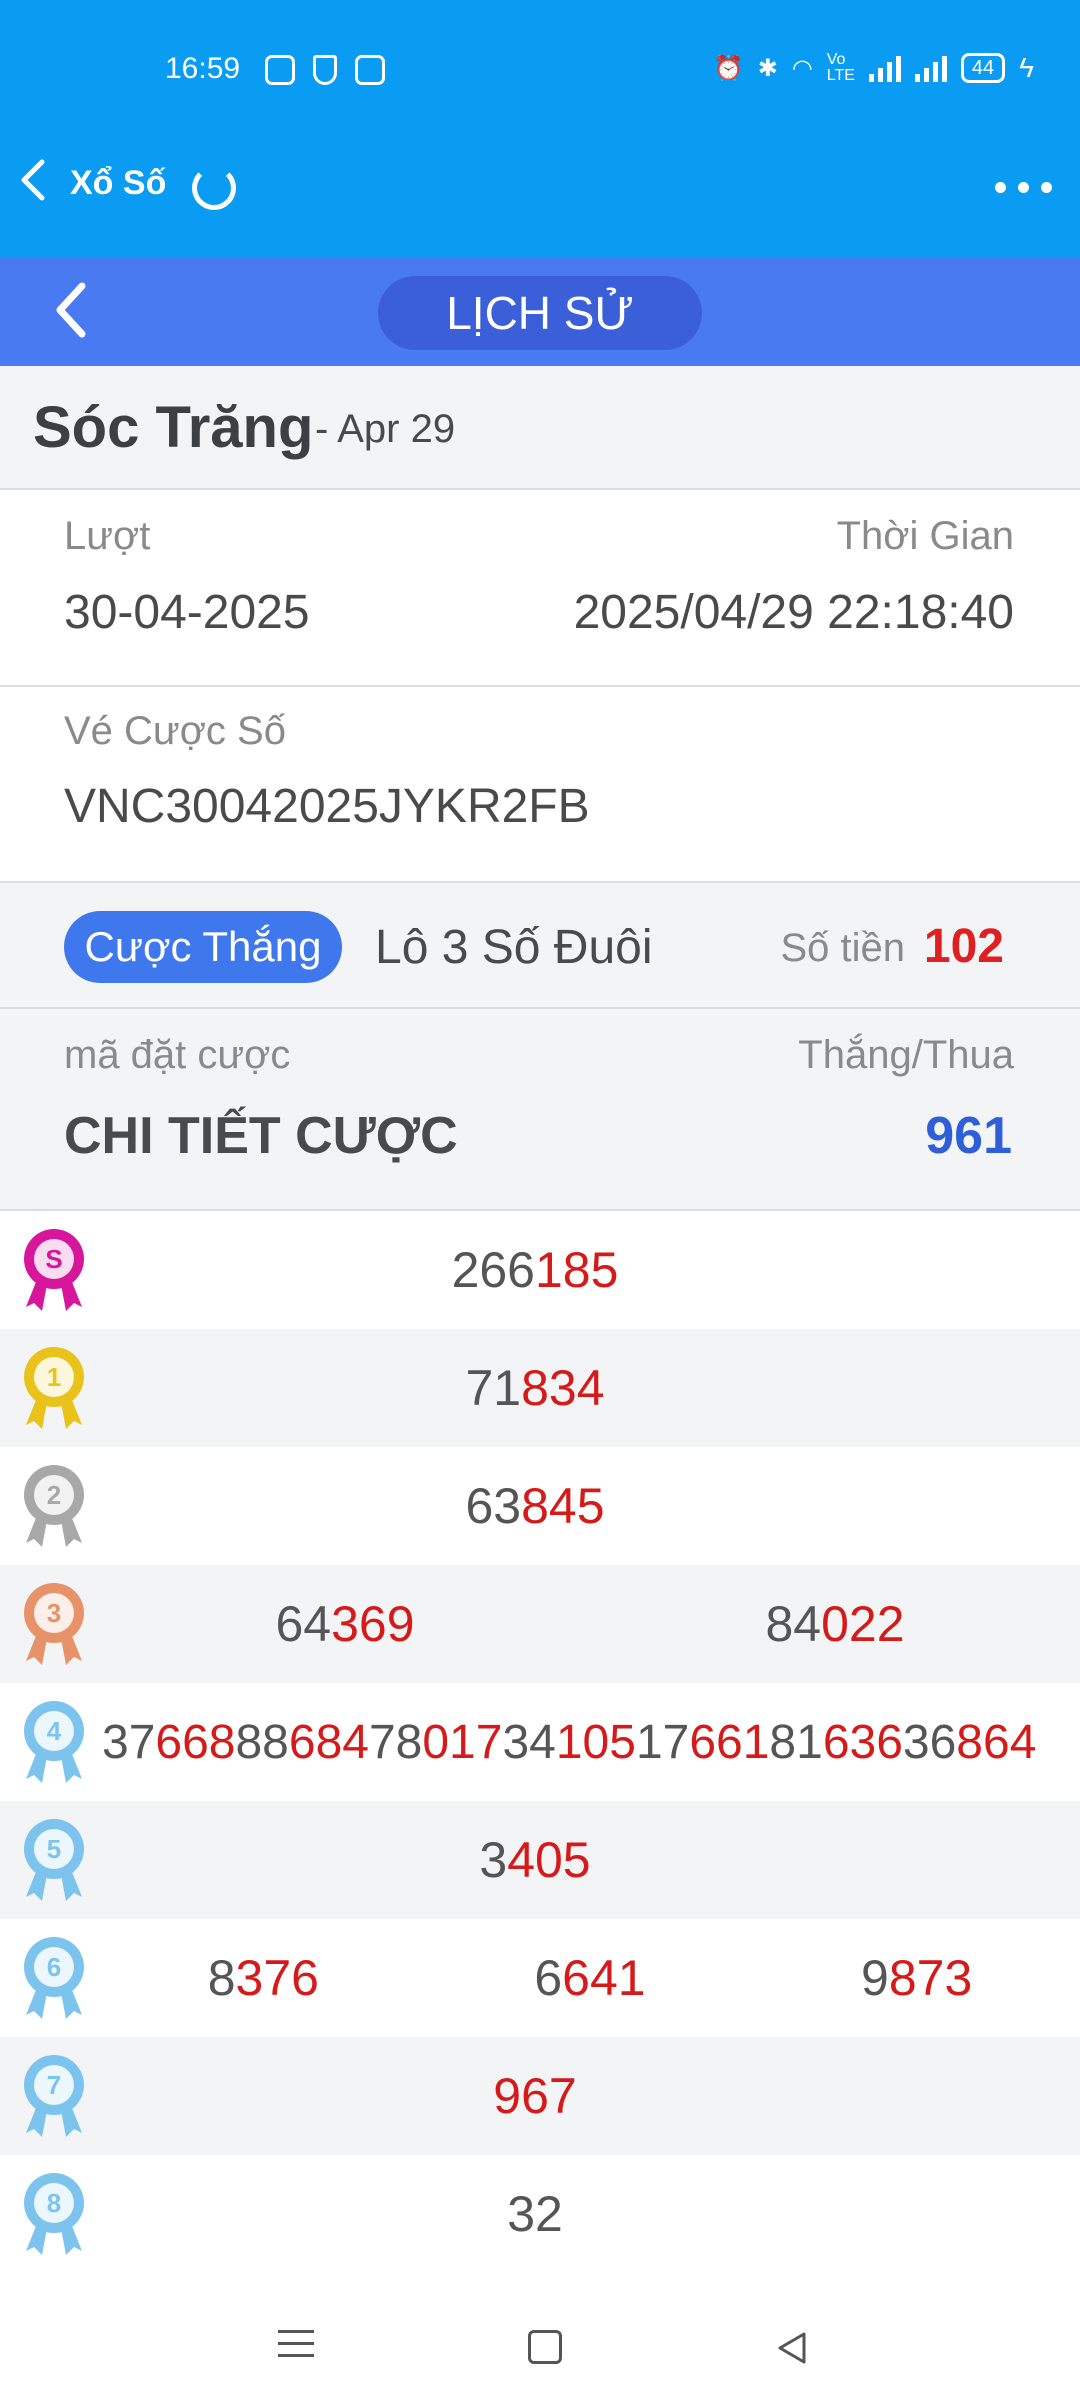 The height and width of the screenshot is (2400, 1080). Describe the element at coordinates (203, 68) in the screenshot. I see `status-time: 16:59` at that location.